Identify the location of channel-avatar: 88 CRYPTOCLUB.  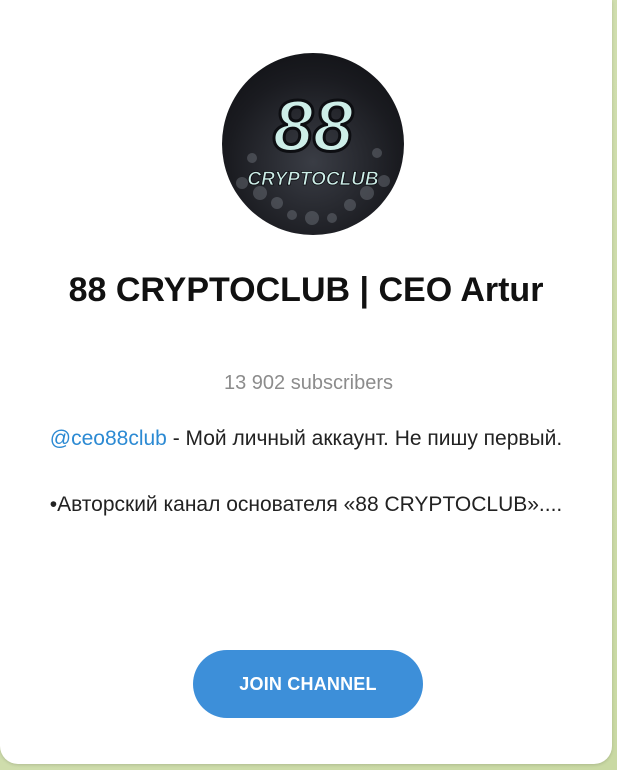
(313, 144).